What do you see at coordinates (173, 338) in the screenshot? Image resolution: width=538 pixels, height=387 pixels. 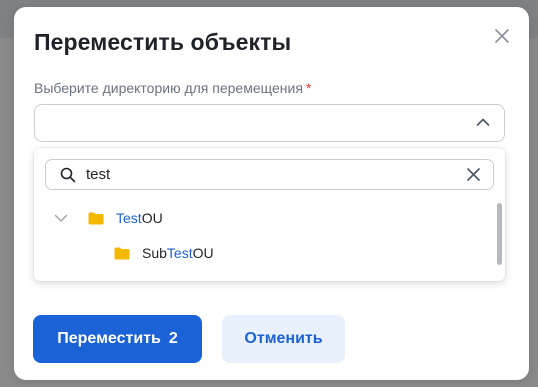 I see `move-count-badge: 2` at bounding box center [173, 338].